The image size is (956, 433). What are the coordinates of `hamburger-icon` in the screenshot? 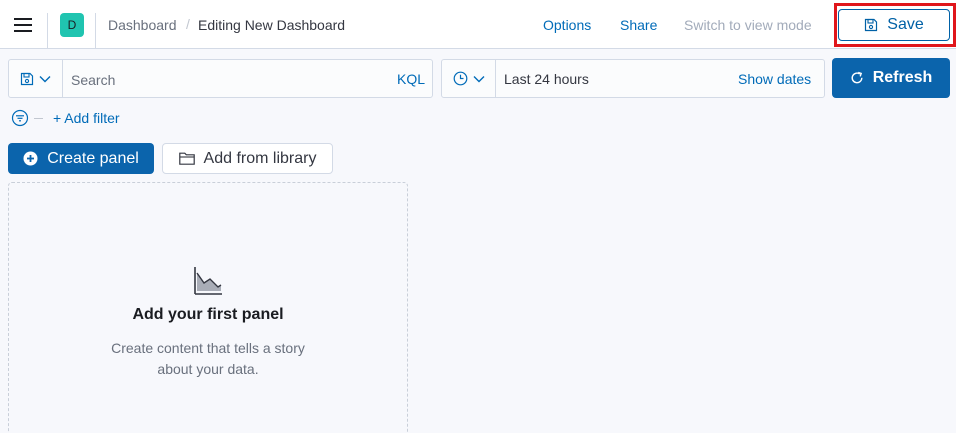 It's located at (23, 25).